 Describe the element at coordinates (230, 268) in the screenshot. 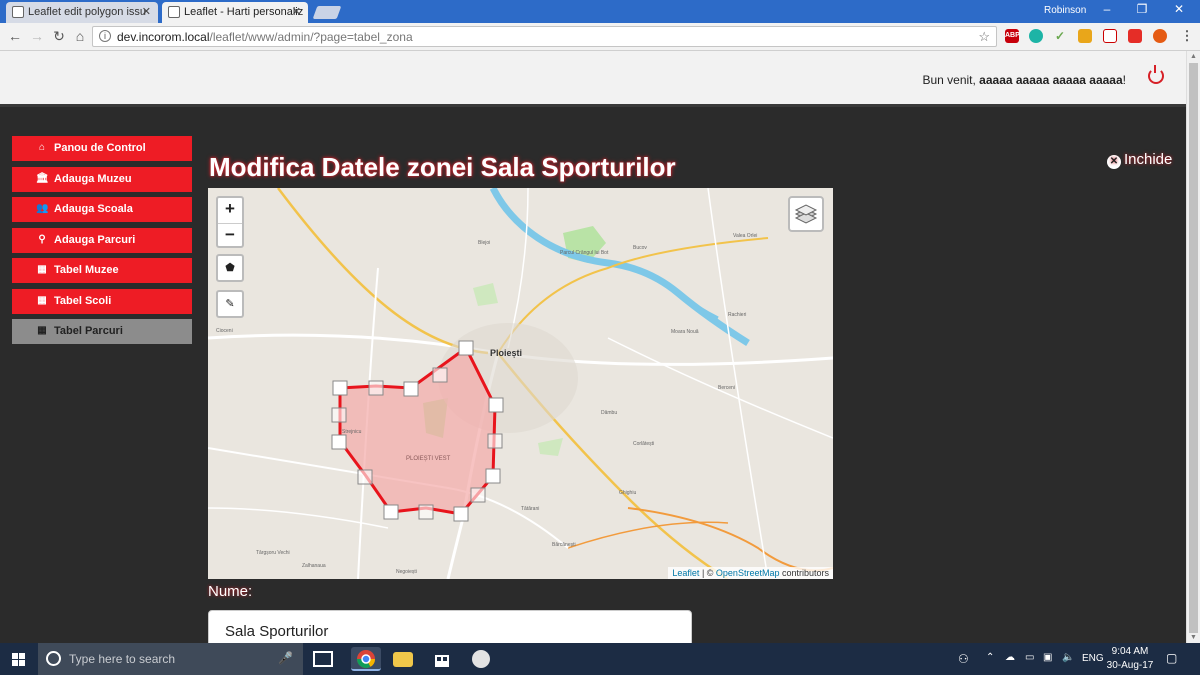

I see `draw-polygon-icon: ⬟` at that location.